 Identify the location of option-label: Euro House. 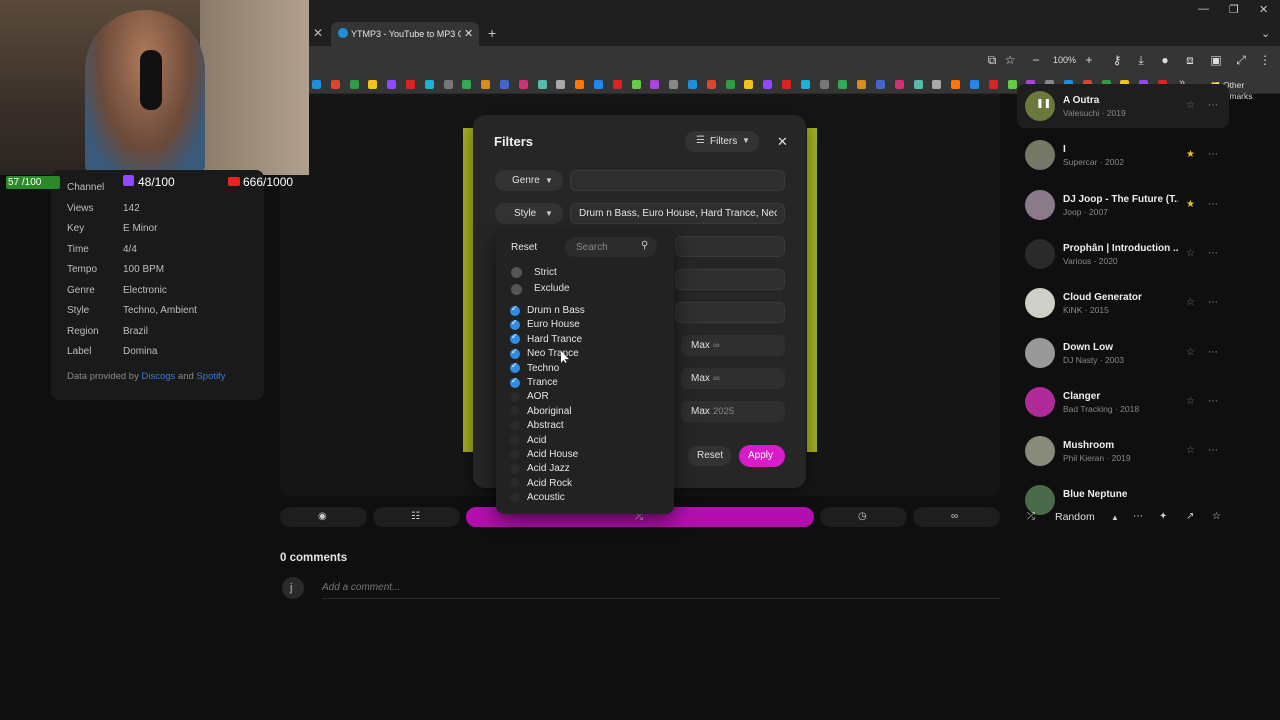
(553, 324).